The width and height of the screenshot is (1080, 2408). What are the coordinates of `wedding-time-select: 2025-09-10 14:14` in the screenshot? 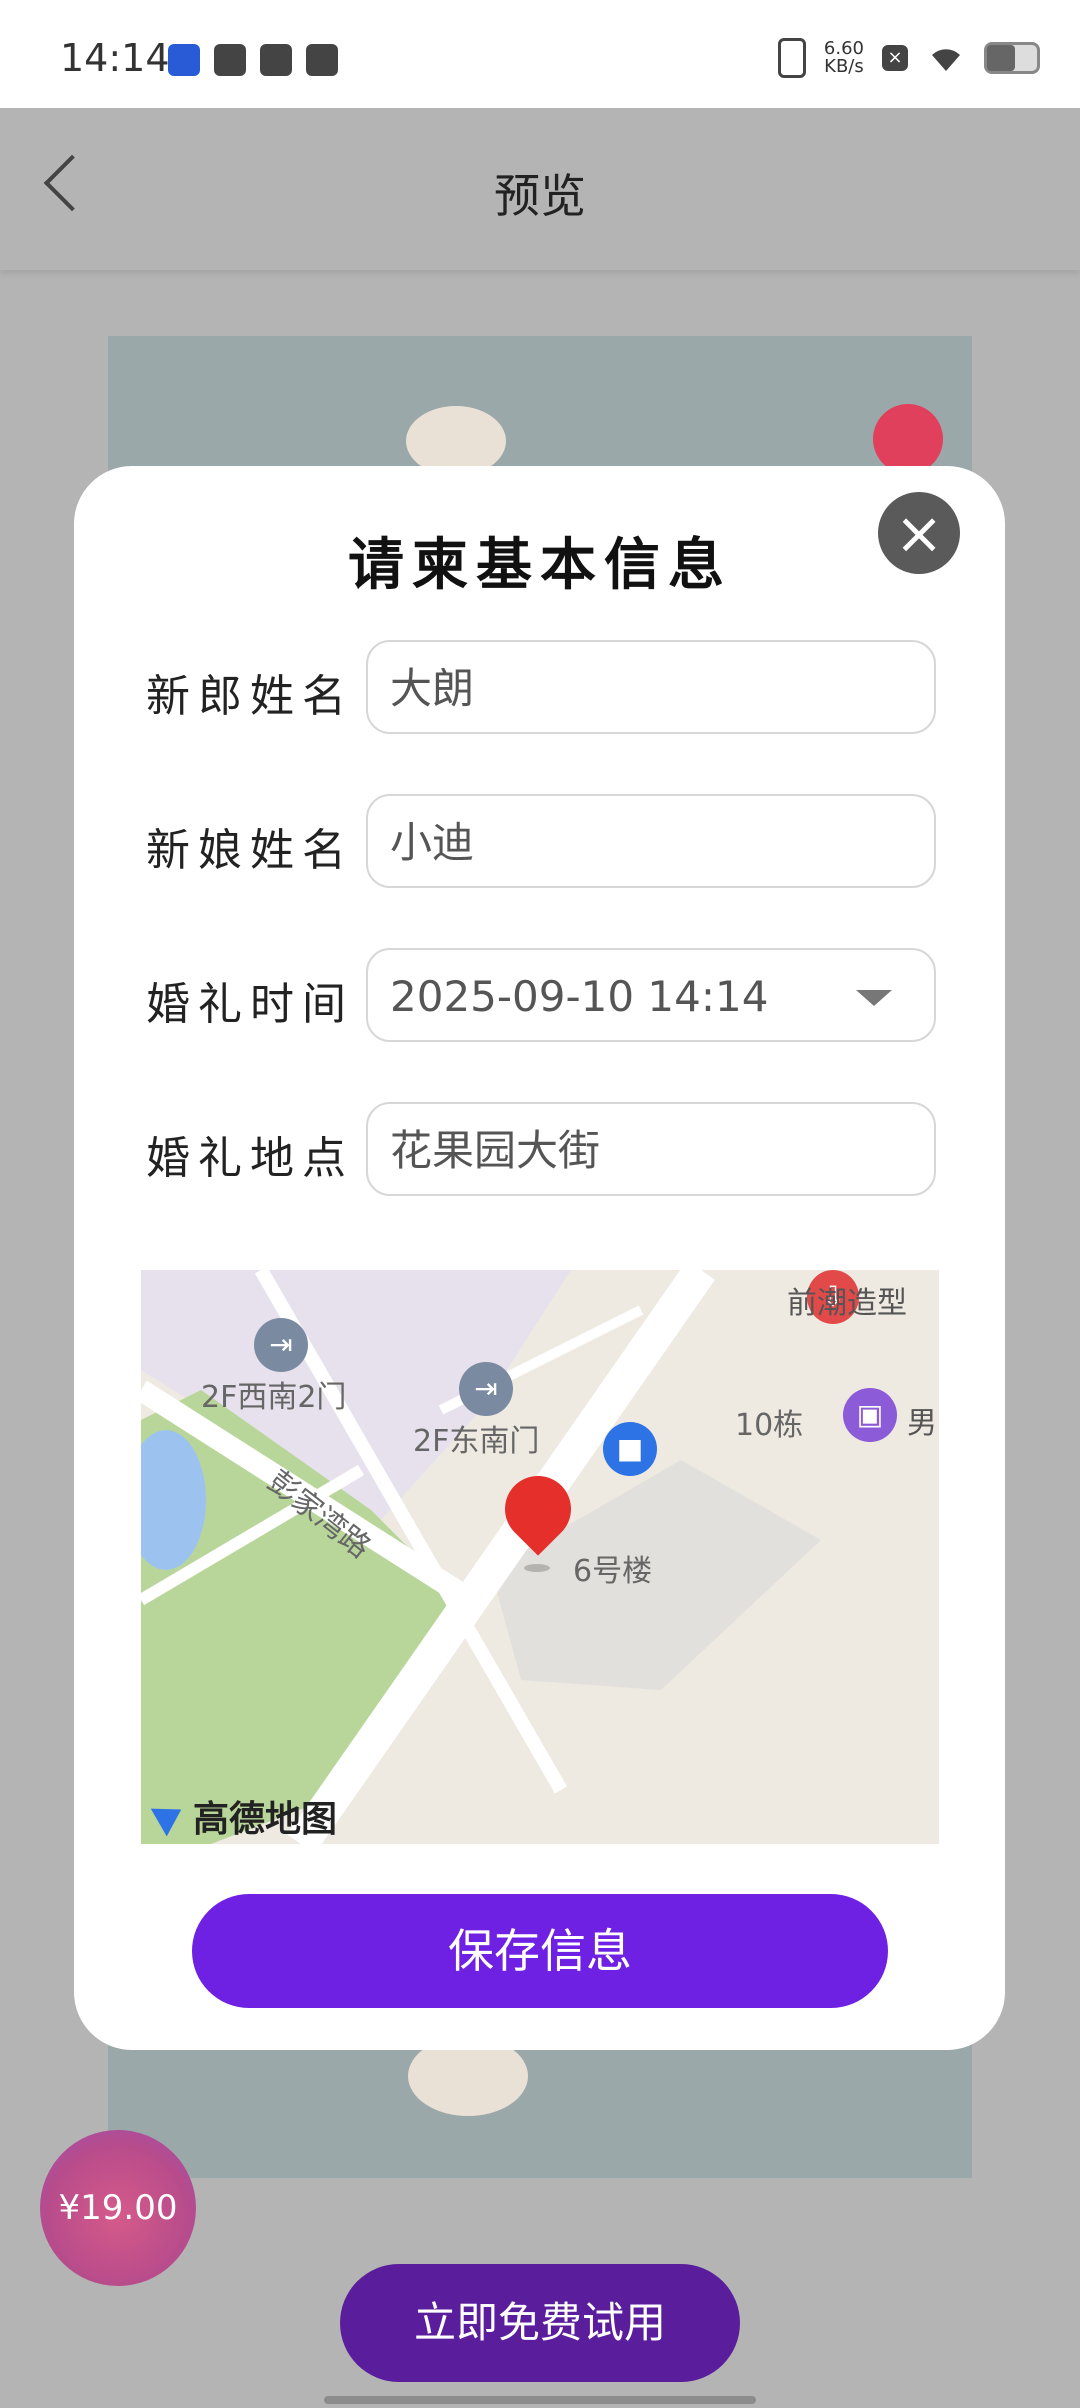 It's located at (651, 995).